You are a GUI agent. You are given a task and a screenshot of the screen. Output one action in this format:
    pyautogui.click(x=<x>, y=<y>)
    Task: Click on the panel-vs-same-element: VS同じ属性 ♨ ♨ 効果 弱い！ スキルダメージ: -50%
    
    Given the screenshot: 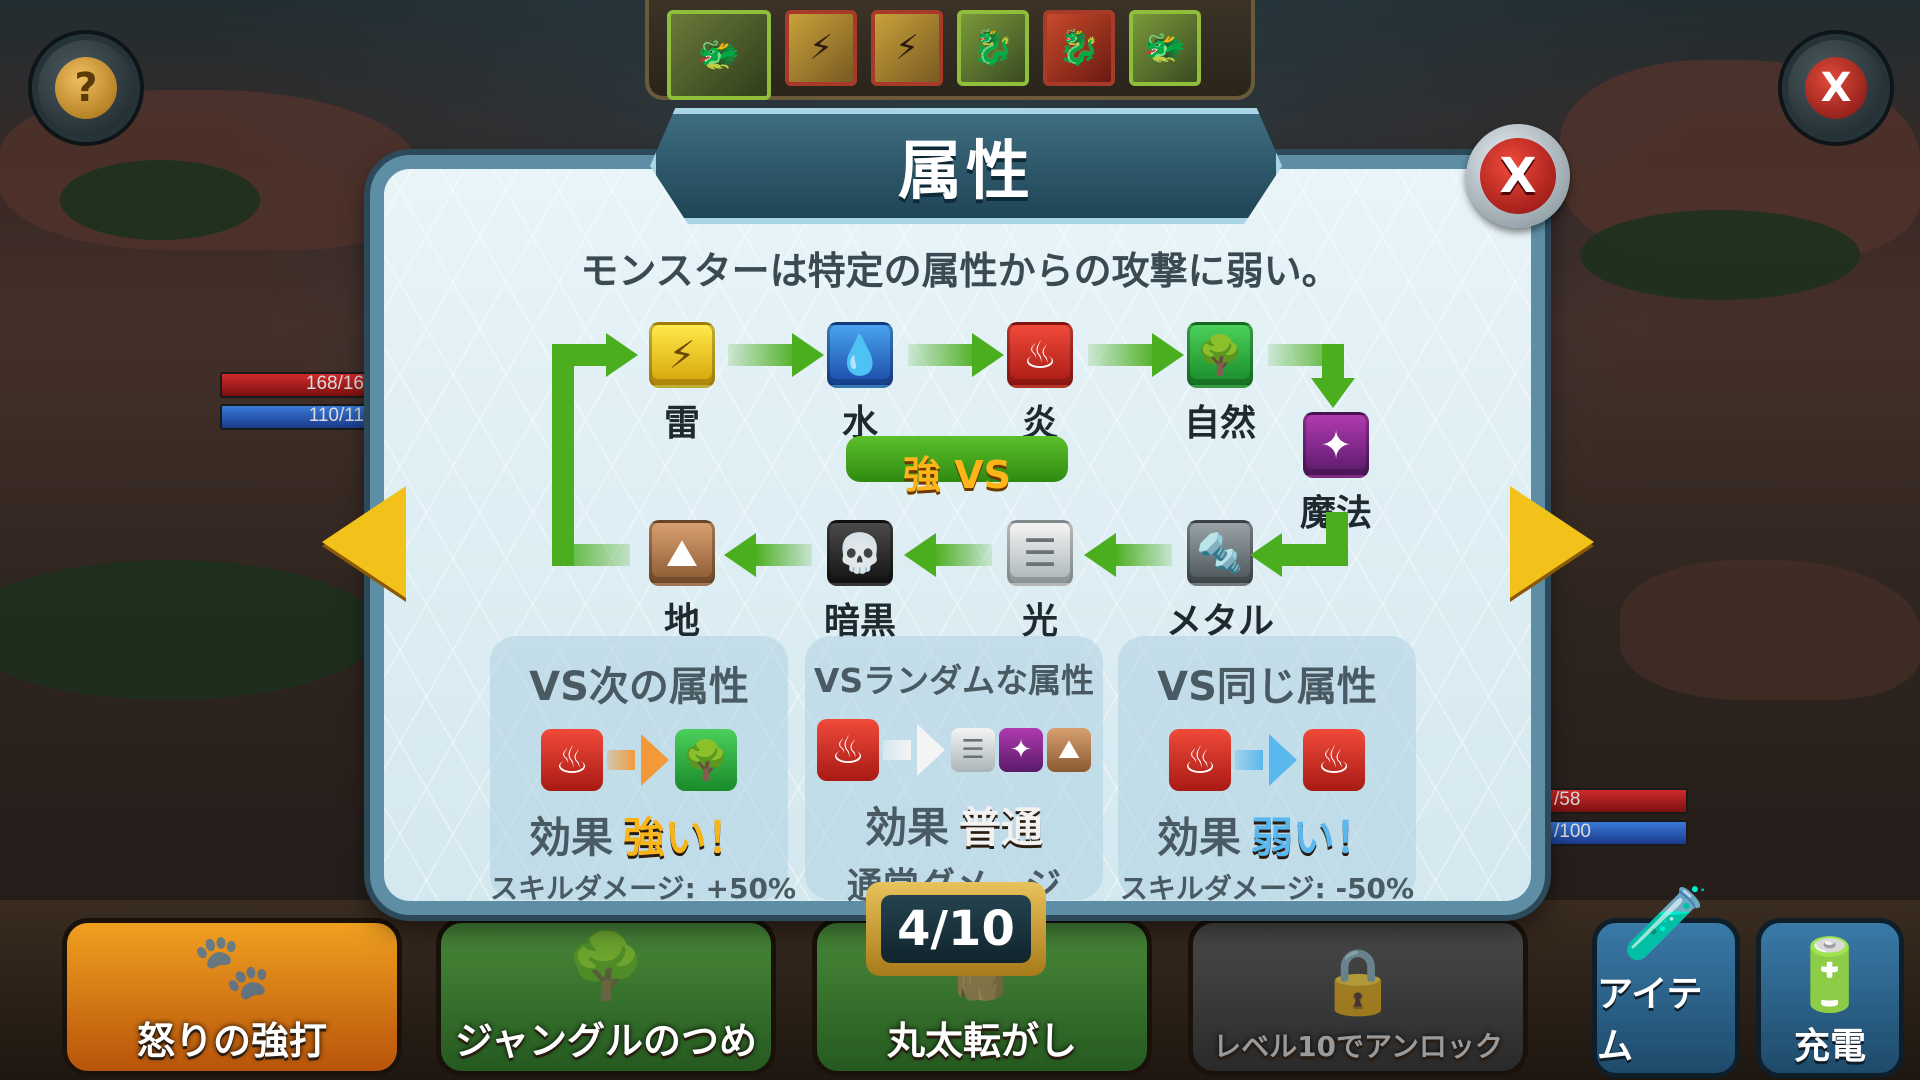 What is the action you would take?
    pyautogui.click(x=1267, y=770)
    